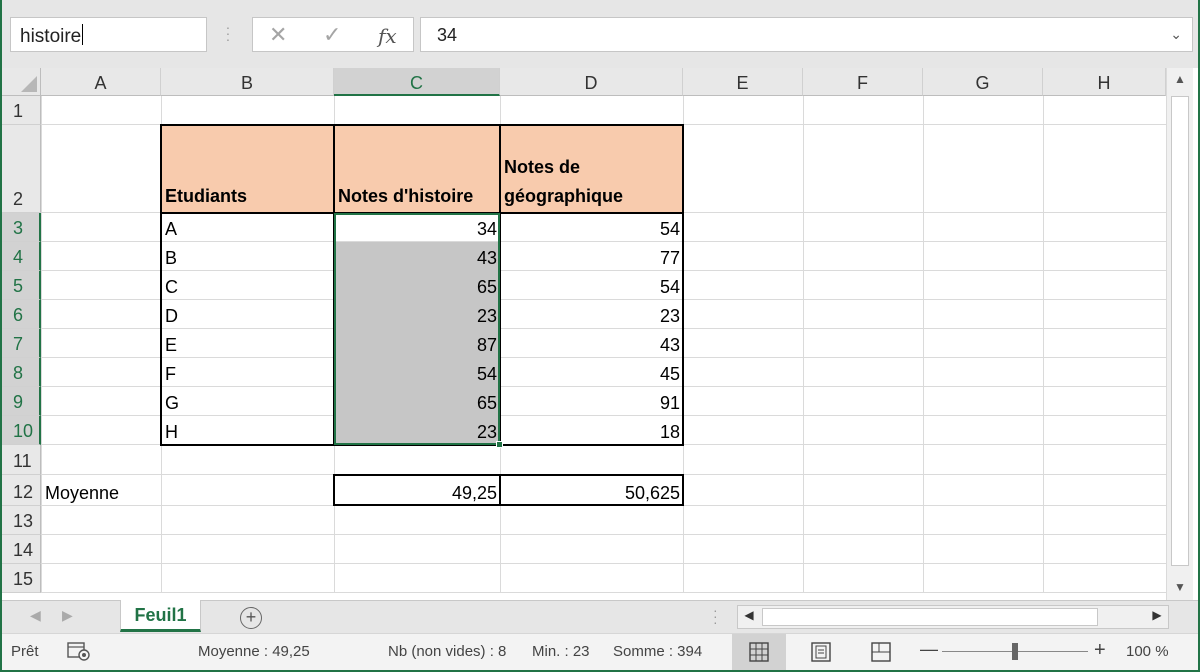 This screenshot has height=672, width=1200. What do you see at coordinates (417, 343) in the screenshot?
I see `histoire-cell: 87` at bounding box center [417, 343].